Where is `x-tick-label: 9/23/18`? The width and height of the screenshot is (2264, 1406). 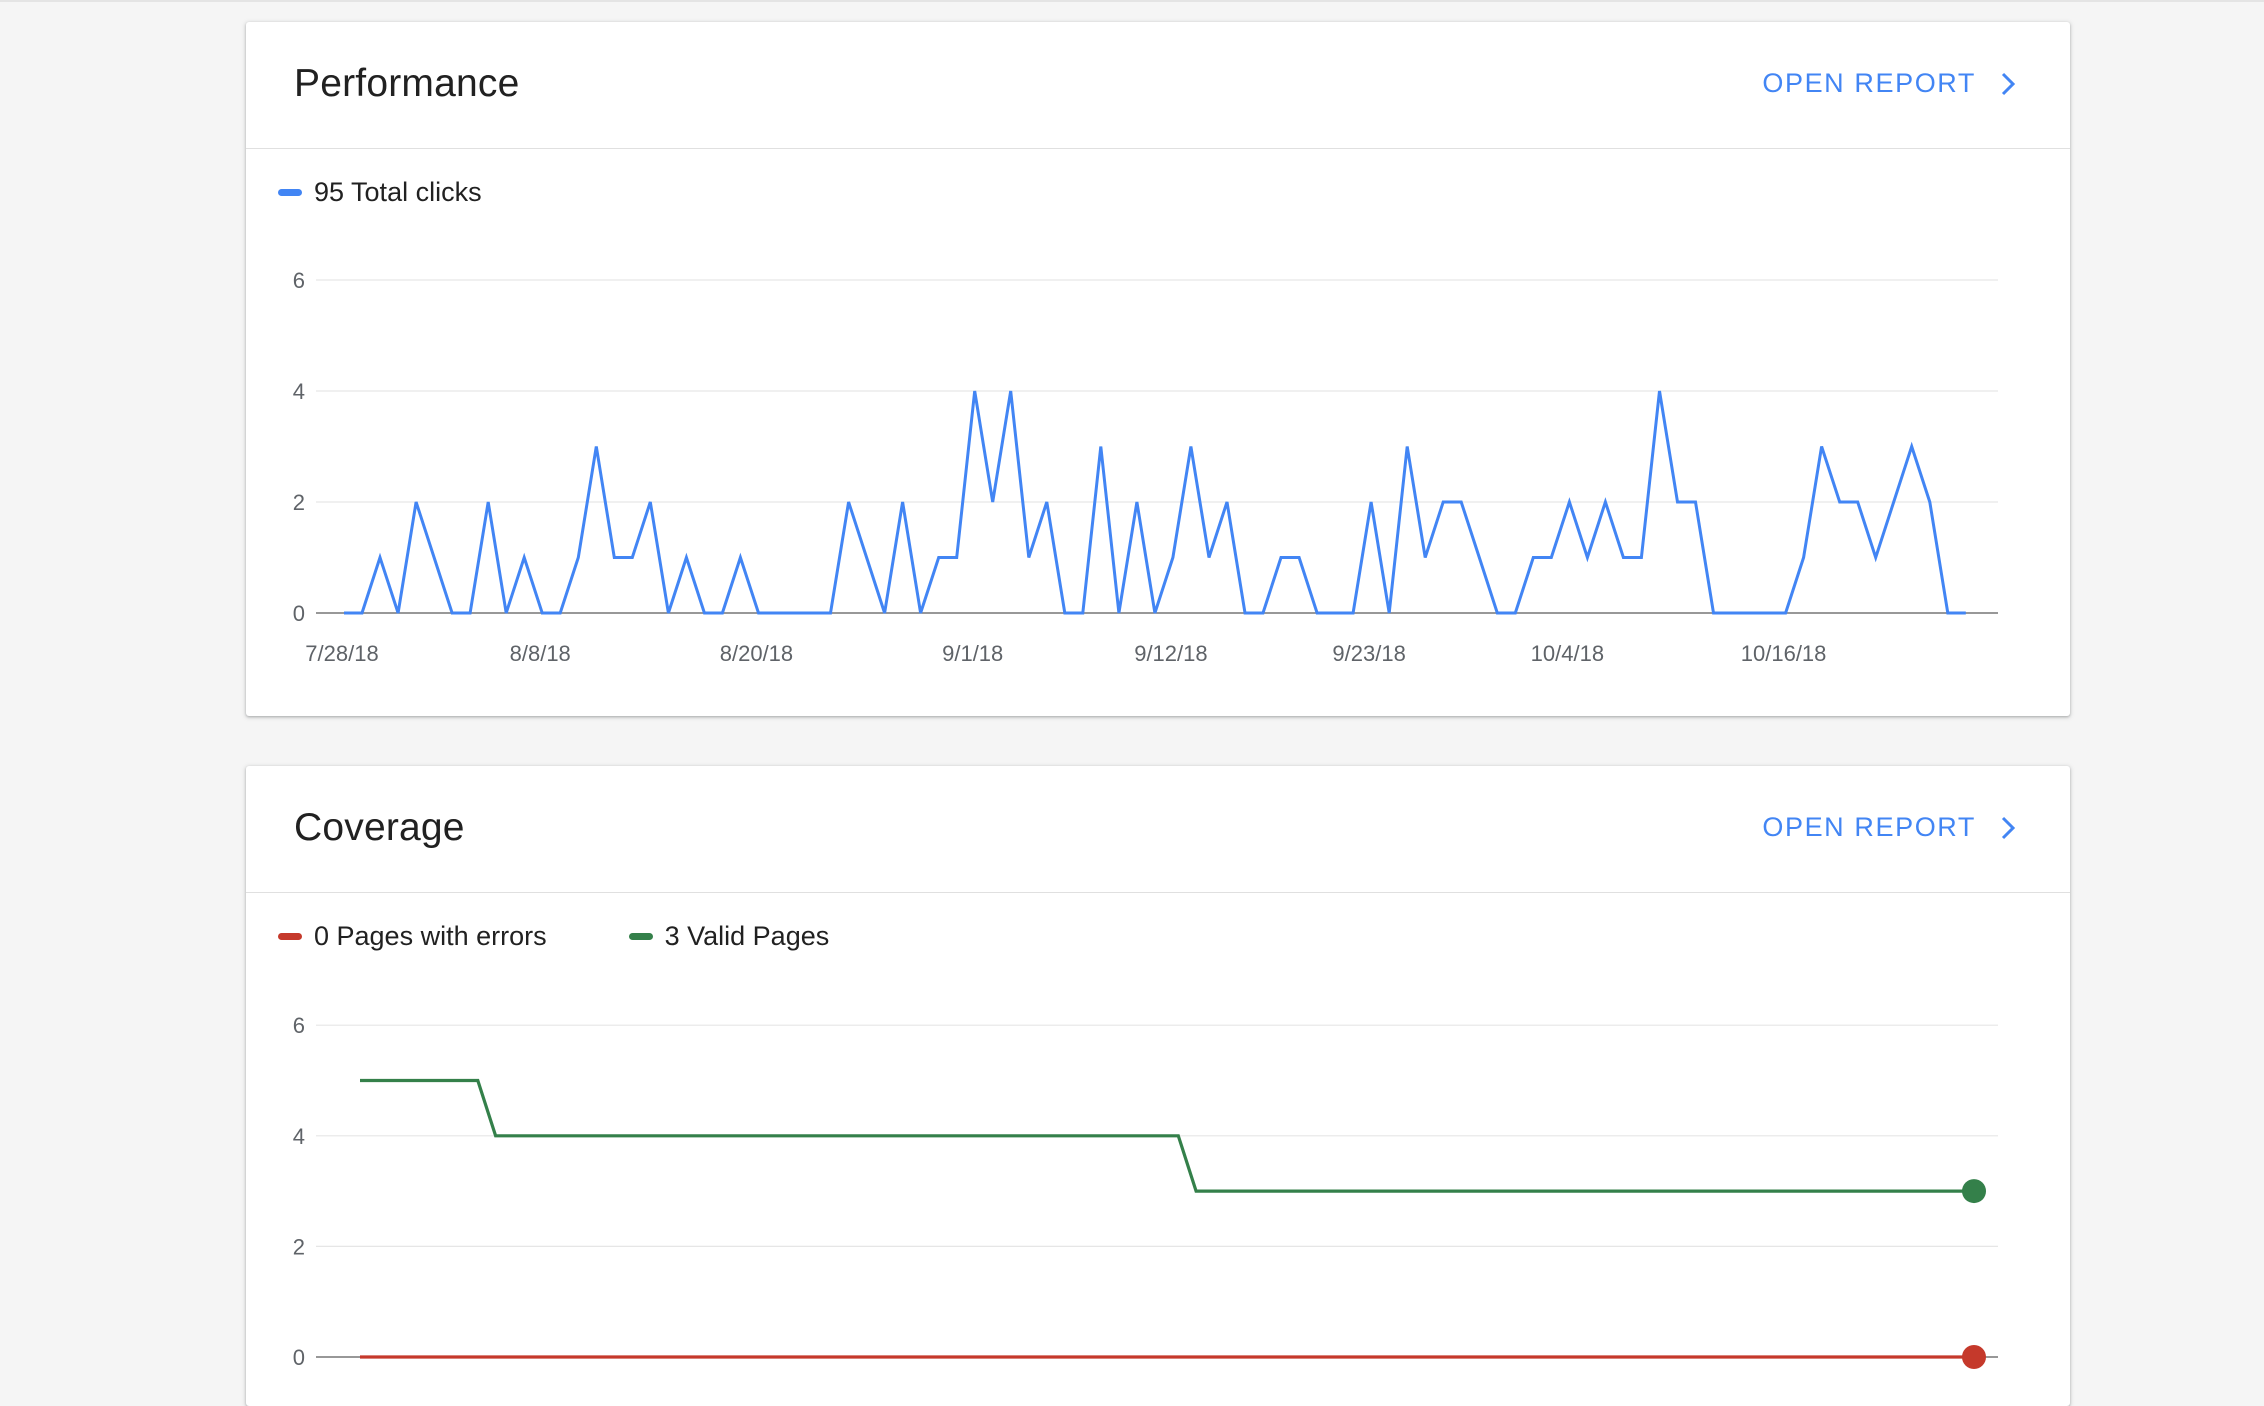
x-tick-label: 9/23/18 is located at coordinates (1368, 653).